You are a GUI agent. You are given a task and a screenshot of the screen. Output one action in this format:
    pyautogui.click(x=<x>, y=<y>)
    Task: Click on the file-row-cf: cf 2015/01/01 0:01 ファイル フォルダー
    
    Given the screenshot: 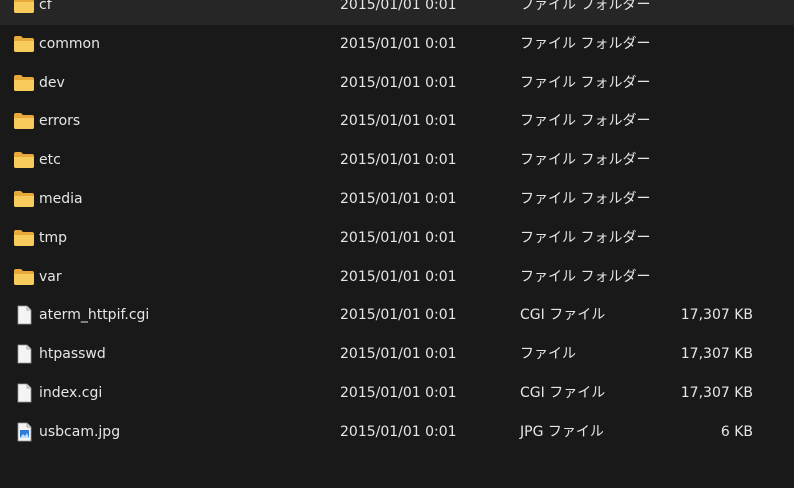 What is the action you would take?
    pyautogui.click(x=397, y=12)
    